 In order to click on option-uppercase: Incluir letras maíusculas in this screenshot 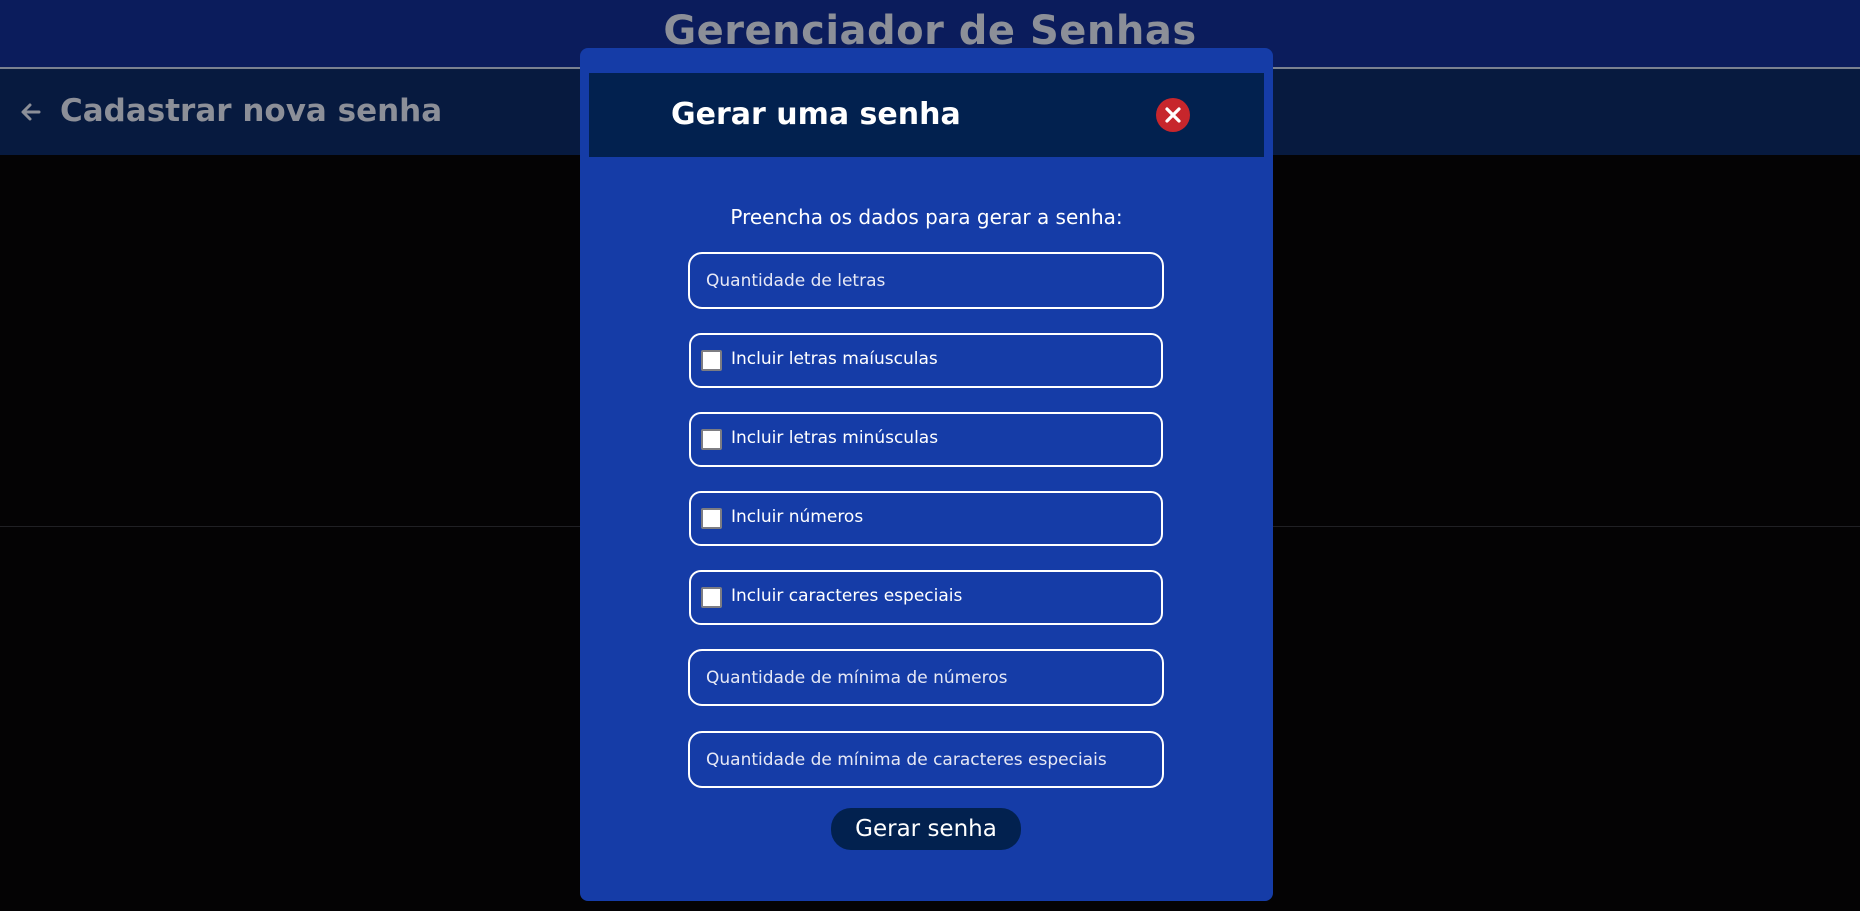, I will do `click(926, 360)`.